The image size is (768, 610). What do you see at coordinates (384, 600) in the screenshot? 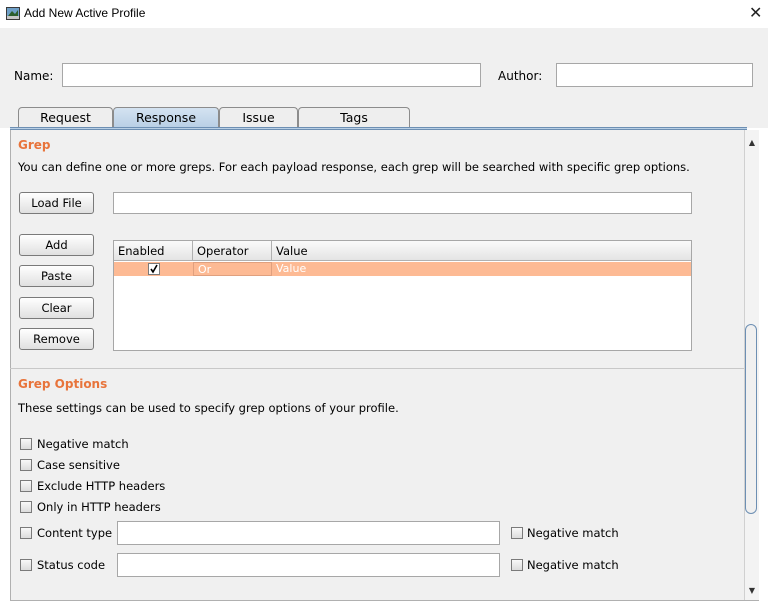
I see `content-bottom-border` at bounding box center [384, 600].